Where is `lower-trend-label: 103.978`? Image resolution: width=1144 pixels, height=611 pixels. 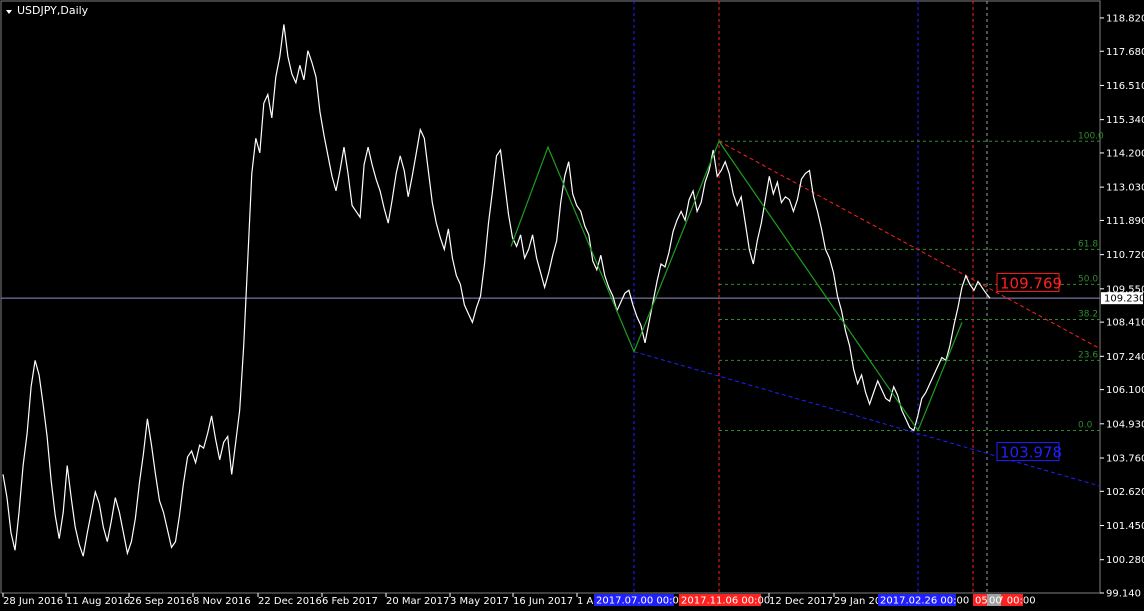
lower-trend-label: 103.978 is located at coordinates (1031, 453).